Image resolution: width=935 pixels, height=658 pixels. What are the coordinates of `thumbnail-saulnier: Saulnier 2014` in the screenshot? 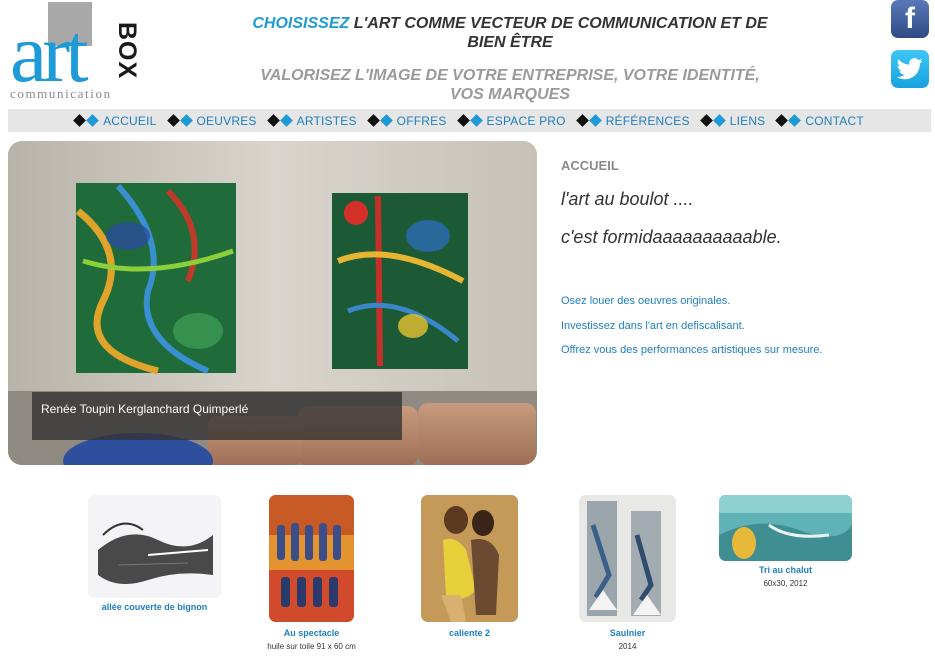 It's located at (627, 575).